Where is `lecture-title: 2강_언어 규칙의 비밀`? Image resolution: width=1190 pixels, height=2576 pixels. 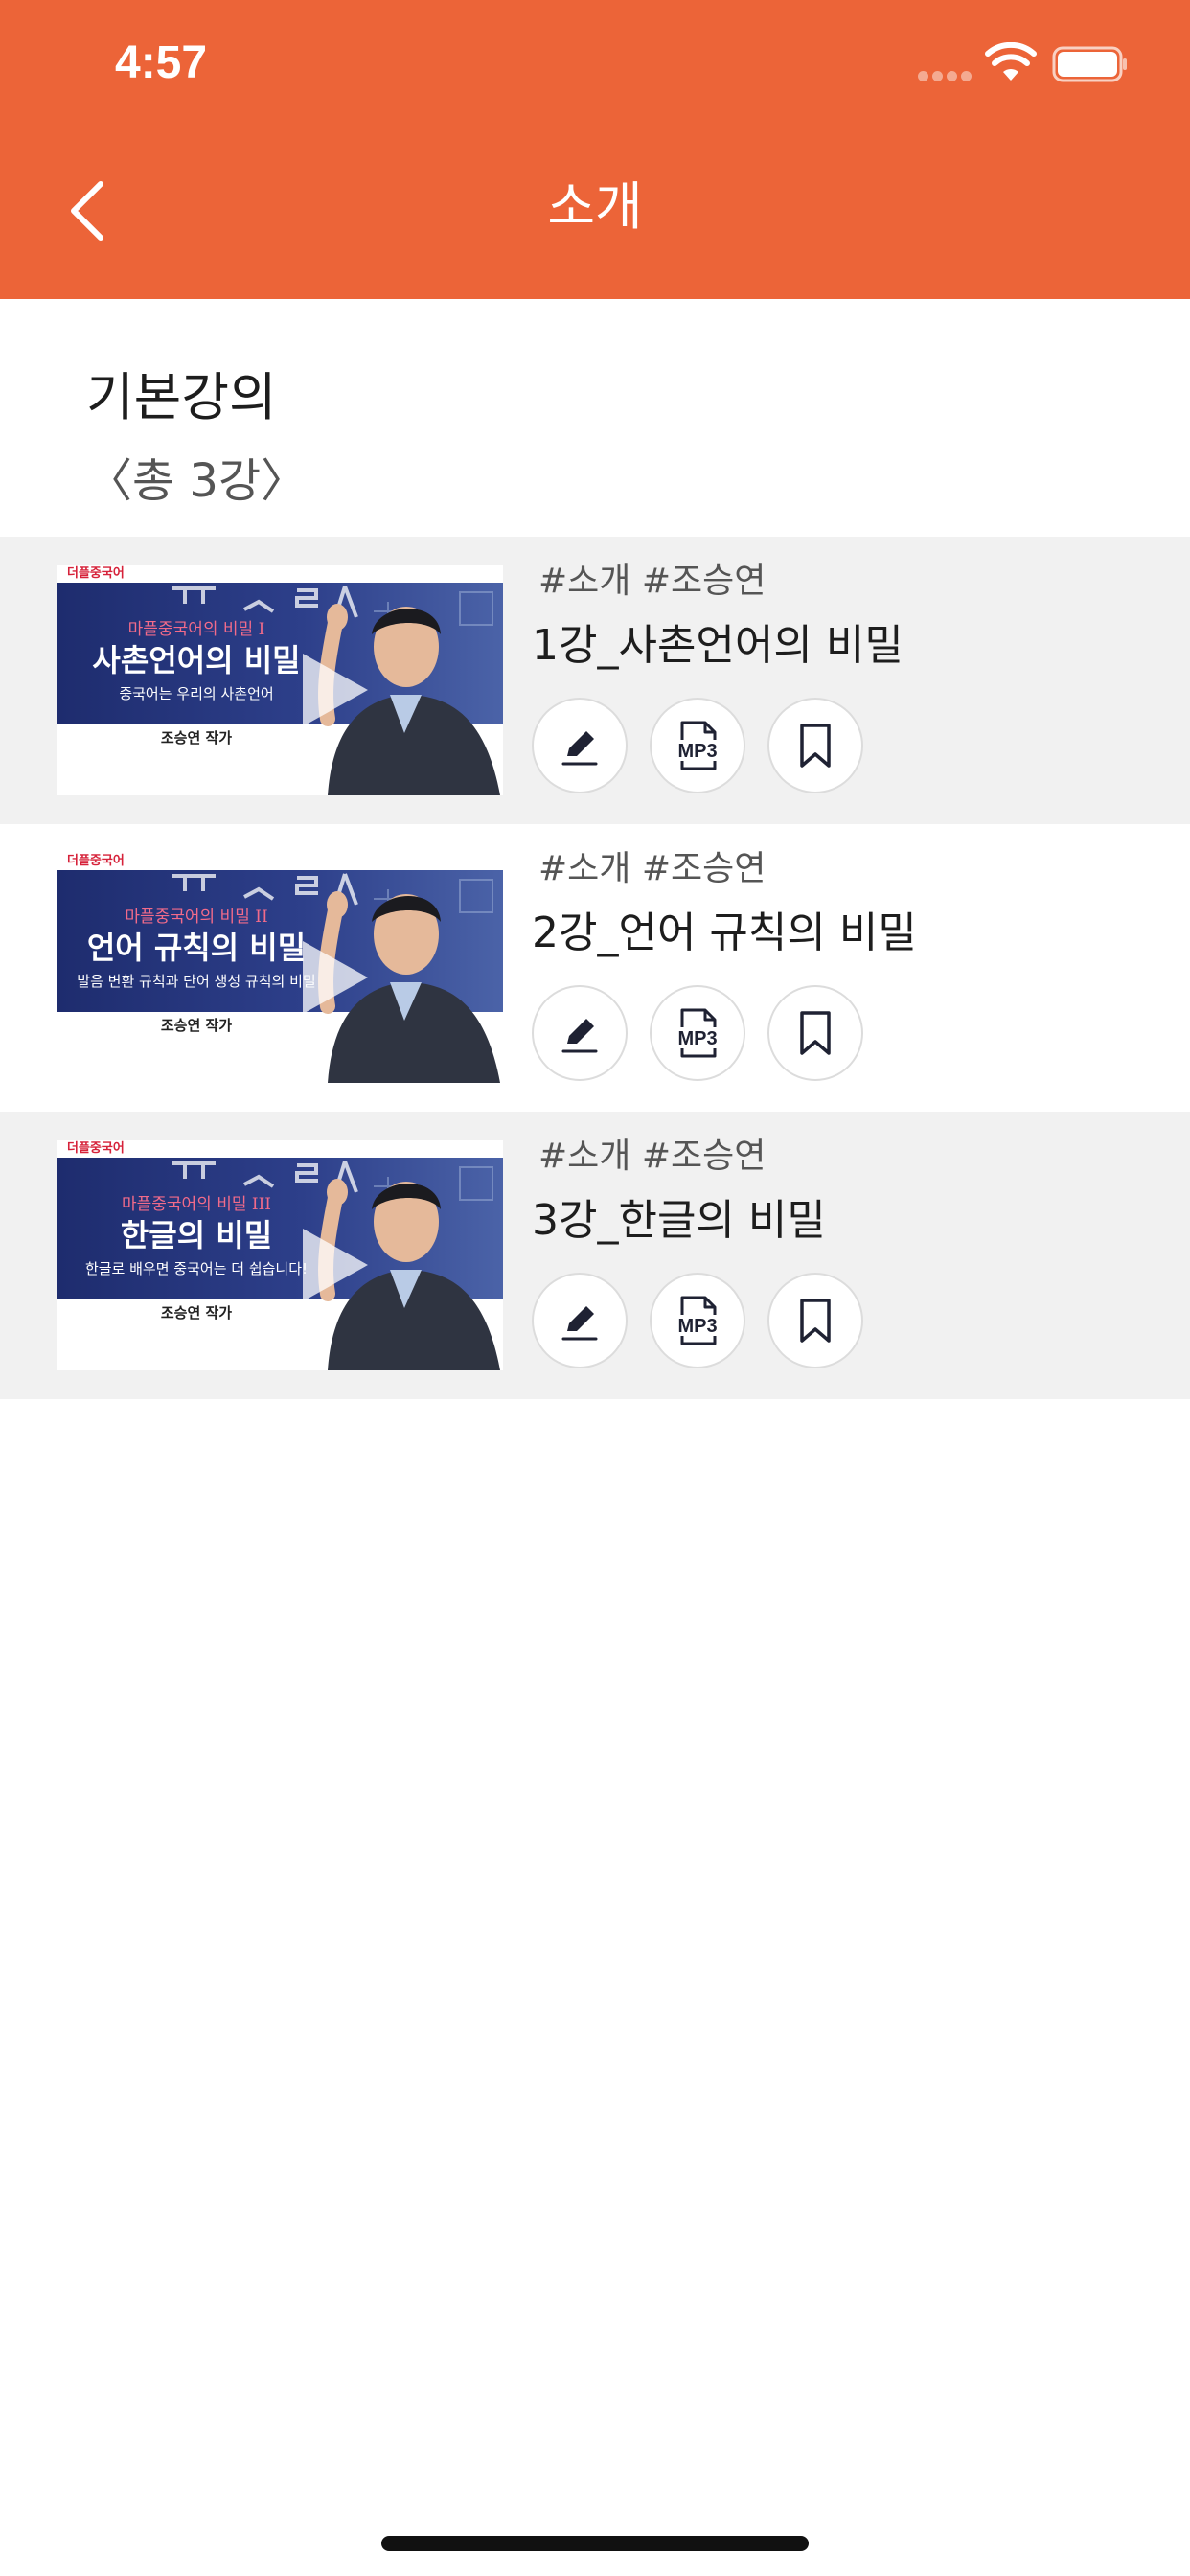
lecture-title: 2강_언어 규칙의 비밀 is located at coordinates (725, 933).